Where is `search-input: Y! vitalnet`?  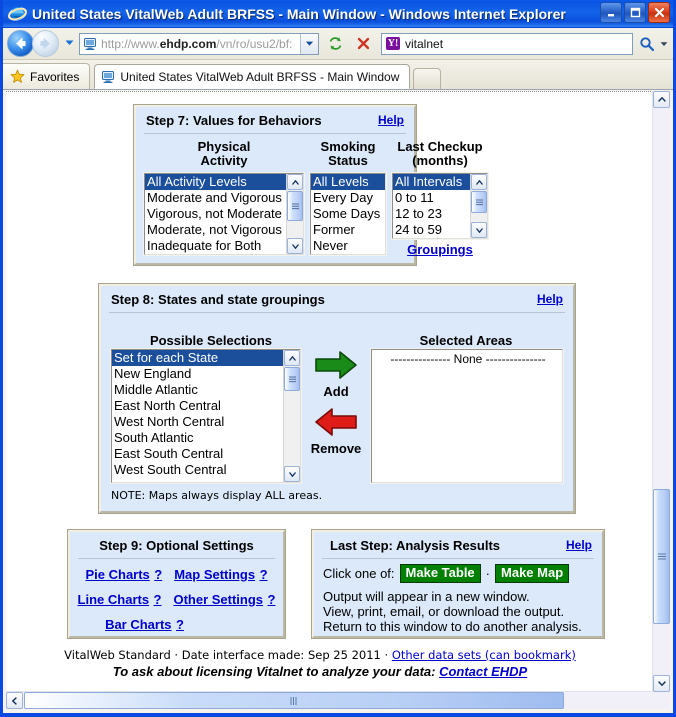 search-input: Y! vitalnet is located at coordinates (507, 43).